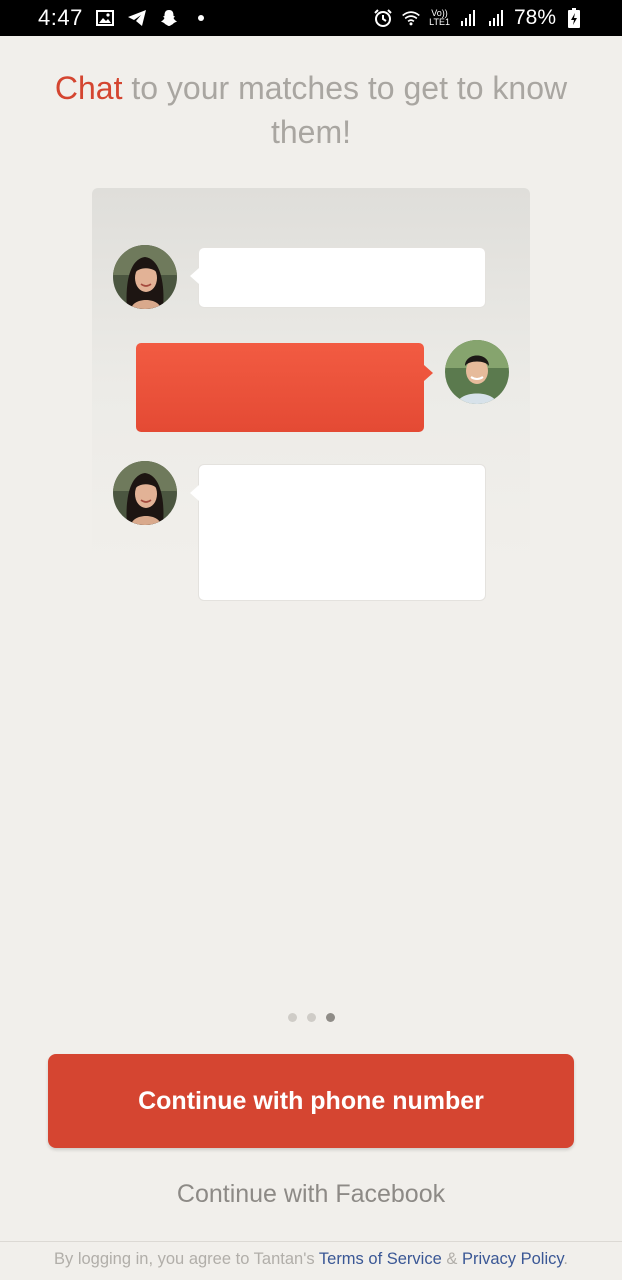  Describe the element at coordinates (124, 18) in the screenshot. I see `status-bar-left: 4:47` at that location.